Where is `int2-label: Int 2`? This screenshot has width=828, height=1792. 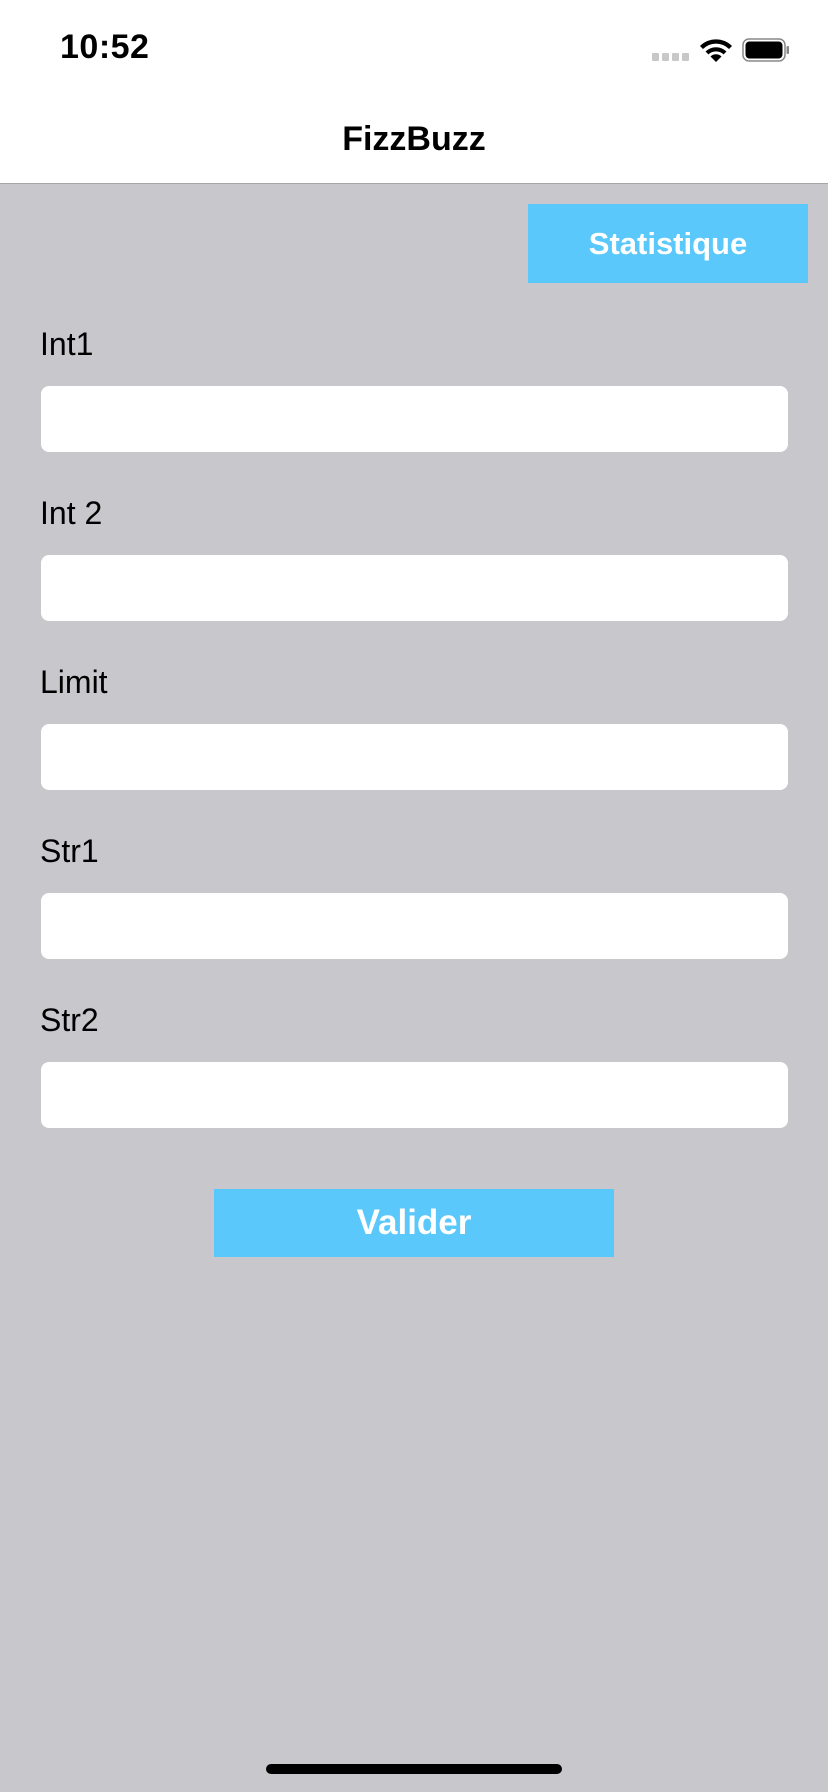 int2-label: Int 2 is located at coordinates (71, 513).